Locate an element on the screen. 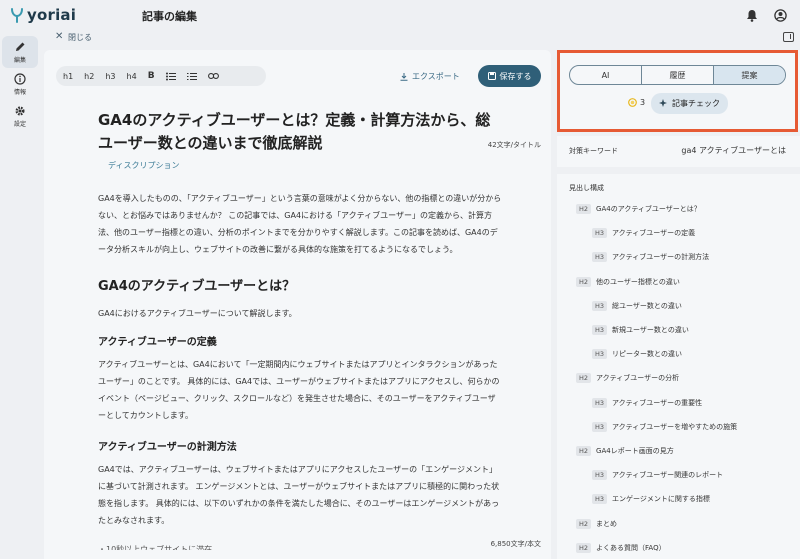 The image size is (800, 559). keyword-label: 対策キーワード is located at coordinates (593, 151).